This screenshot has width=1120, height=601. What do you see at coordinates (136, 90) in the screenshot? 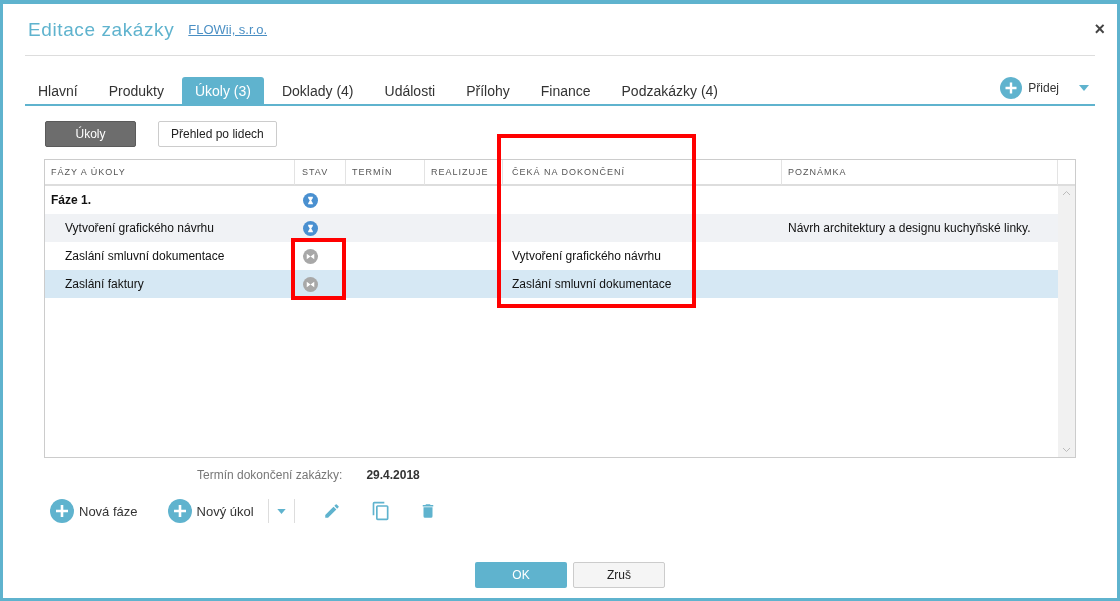
I see `tab: Produkty` at bounding box center [136, 90].